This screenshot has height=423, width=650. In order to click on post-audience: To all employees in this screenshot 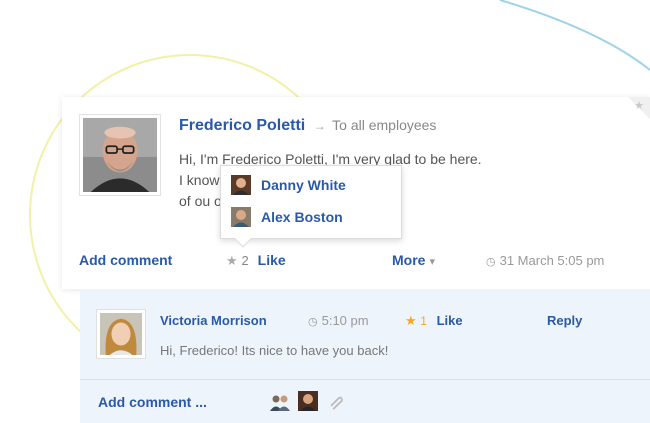, I will do `click(384, 125)`.